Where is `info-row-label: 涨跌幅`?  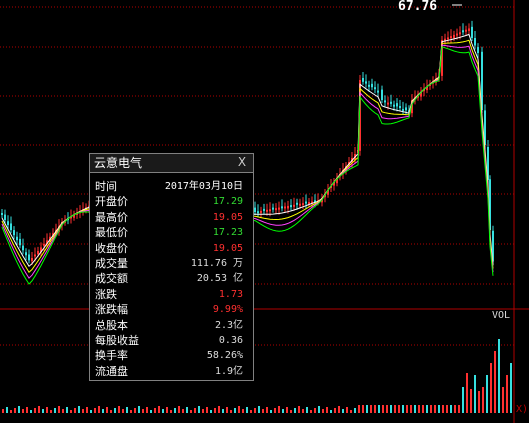
info-row-label: 涨跌幅 is located at coordinates (111, 310).